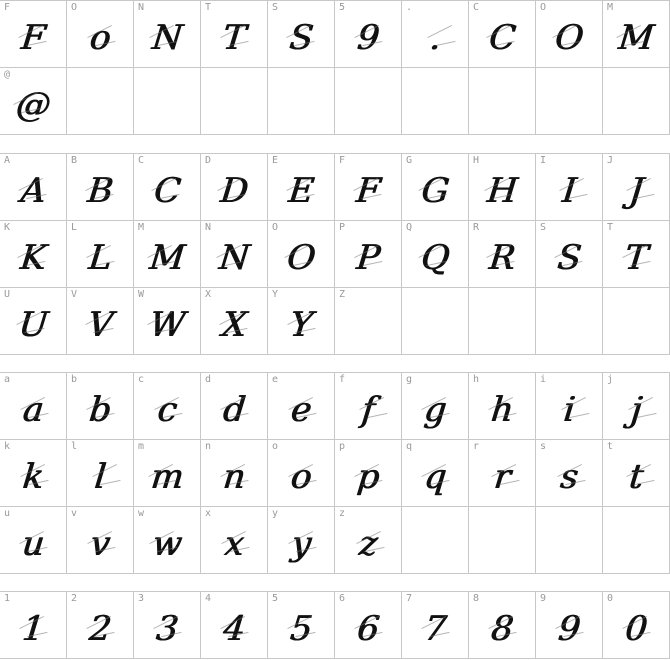 The height and width of the screenshot is (660, 670). I want to click on glyph-sample: 9, so click(569, 629).